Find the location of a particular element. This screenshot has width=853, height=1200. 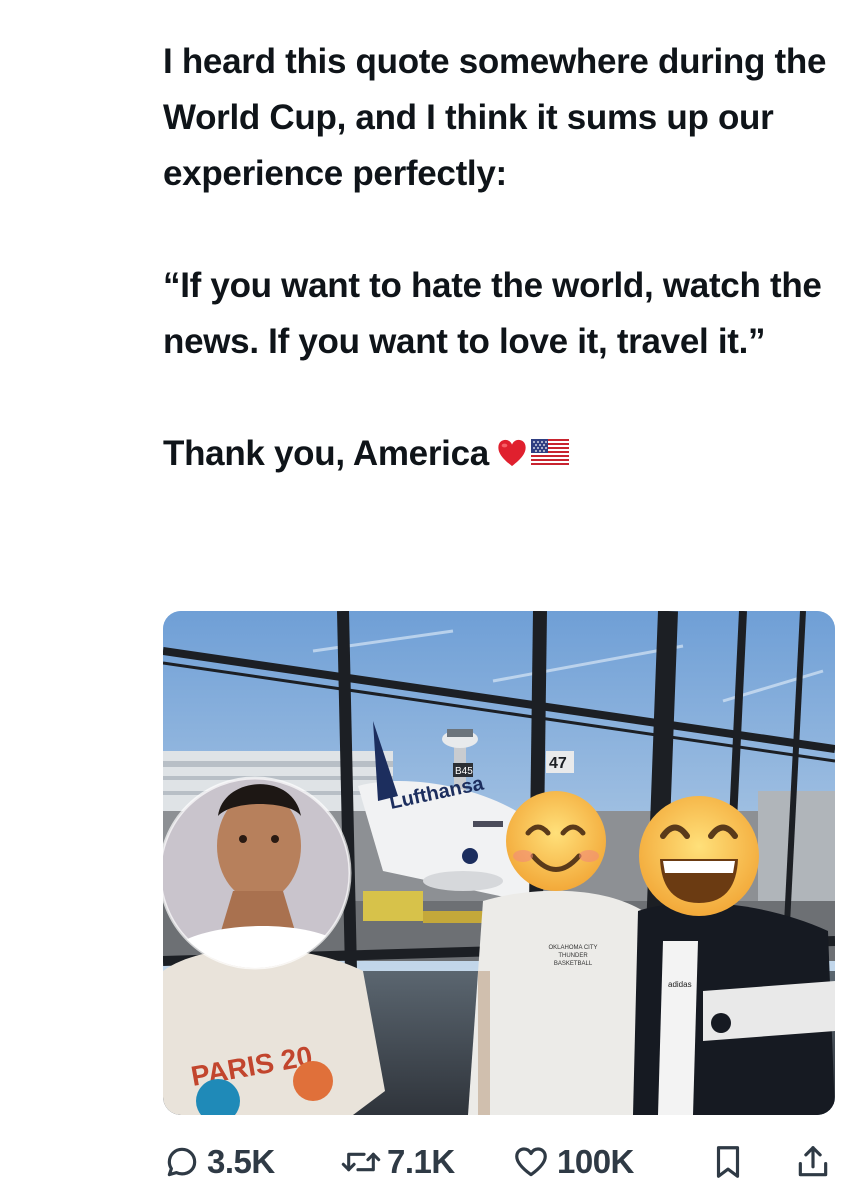

us-flag-icon is located at coordinates (549, 452).